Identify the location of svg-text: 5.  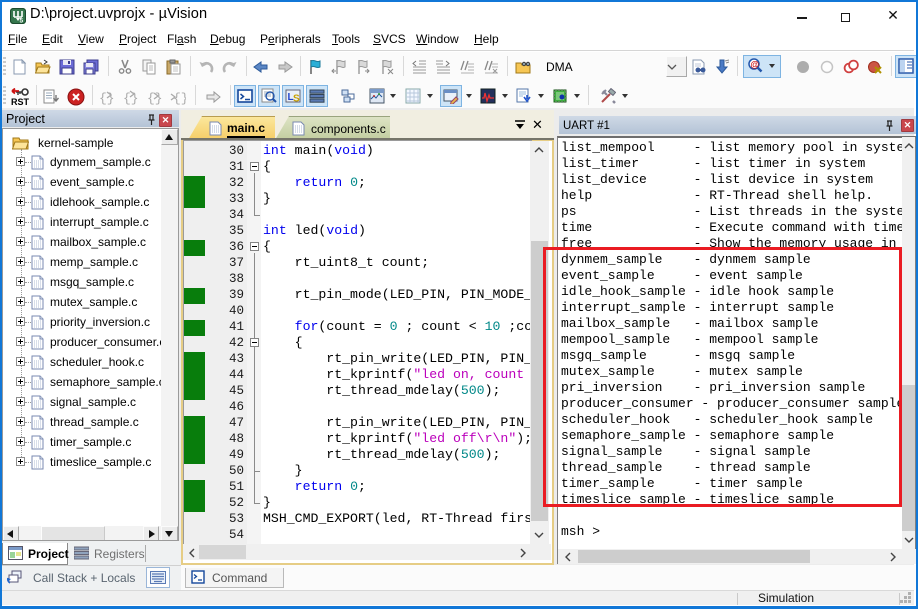
(22, 21).